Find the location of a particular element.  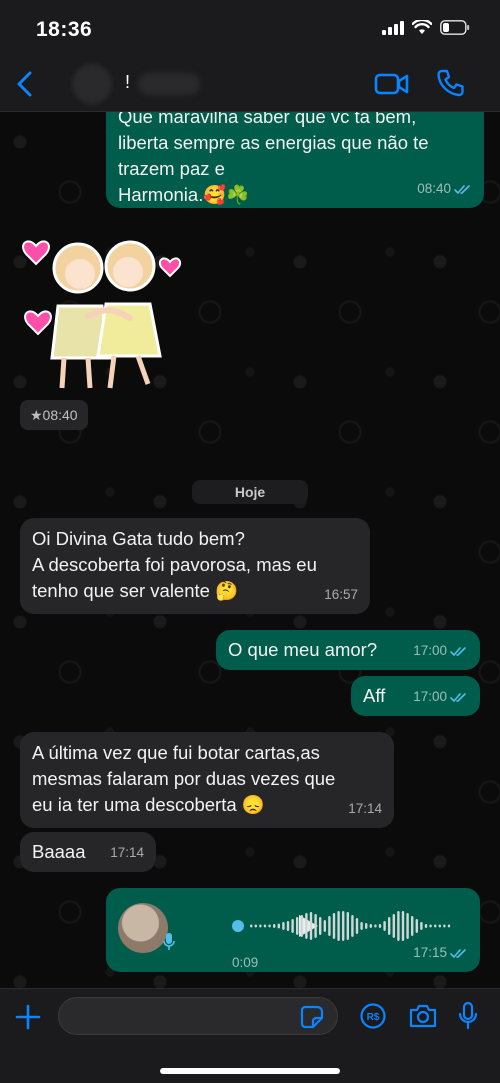

message-meta: 17:15 is located at coordinates (440, 953).